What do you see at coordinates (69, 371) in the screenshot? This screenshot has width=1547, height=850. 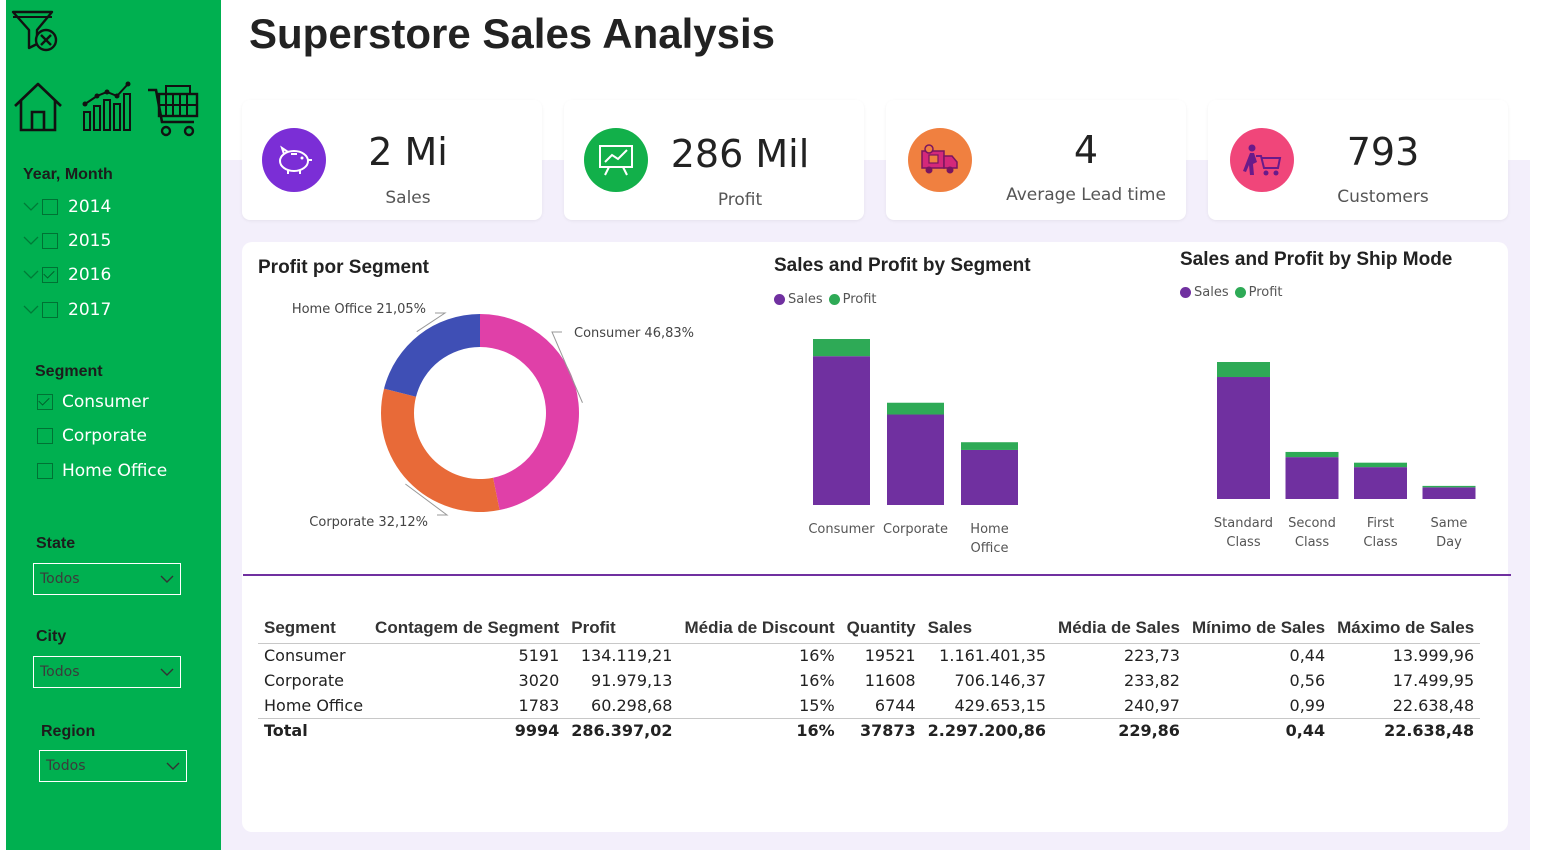 I see `segment-filter-title: Segment` at bounding box center [69, 371].